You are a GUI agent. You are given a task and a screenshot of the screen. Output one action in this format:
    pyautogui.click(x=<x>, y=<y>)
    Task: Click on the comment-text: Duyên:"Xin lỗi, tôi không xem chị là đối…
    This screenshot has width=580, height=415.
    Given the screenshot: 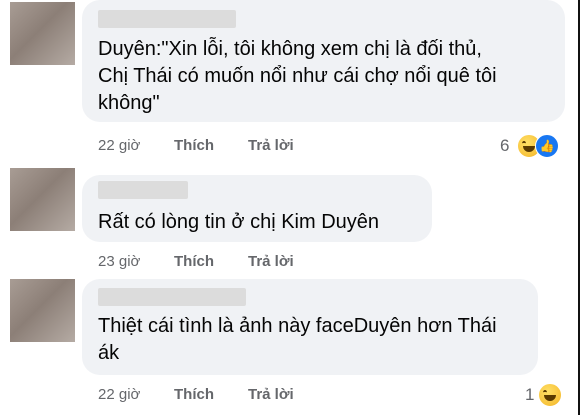 What is the action you would take?
    pyautogui.click(x=297, y=76)
    